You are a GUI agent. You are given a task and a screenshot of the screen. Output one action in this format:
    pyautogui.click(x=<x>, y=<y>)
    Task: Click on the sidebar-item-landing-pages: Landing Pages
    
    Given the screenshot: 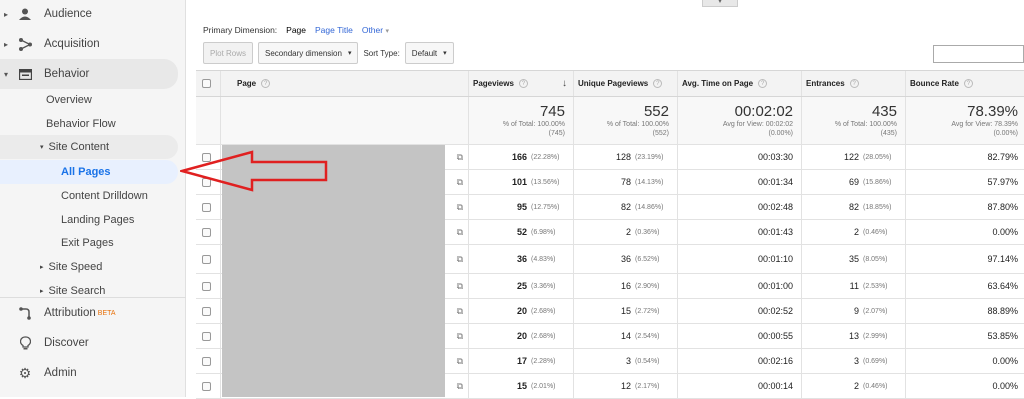 What is the action you would take?
    pyautogui.click(x=97, y=220)
    